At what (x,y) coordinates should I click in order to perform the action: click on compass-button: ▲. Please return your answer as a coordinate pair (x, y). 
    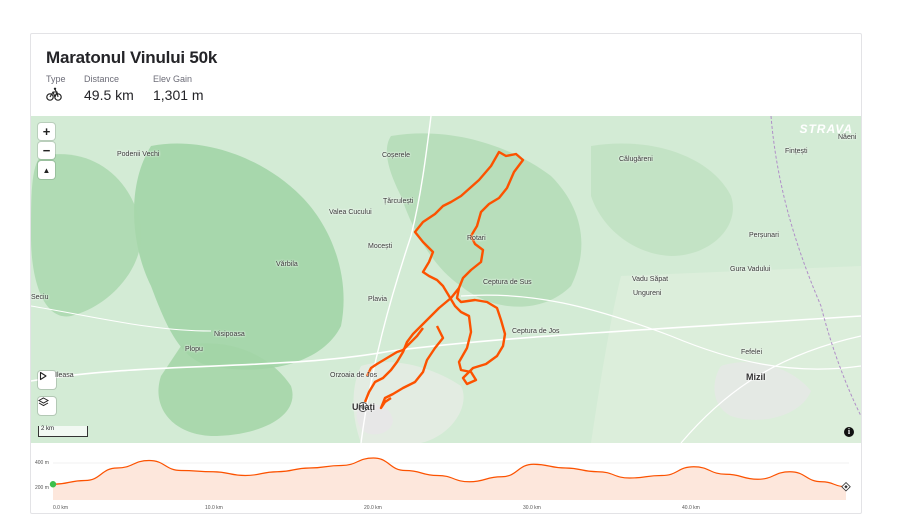
    Looking at the image, I should click on (46, 170).